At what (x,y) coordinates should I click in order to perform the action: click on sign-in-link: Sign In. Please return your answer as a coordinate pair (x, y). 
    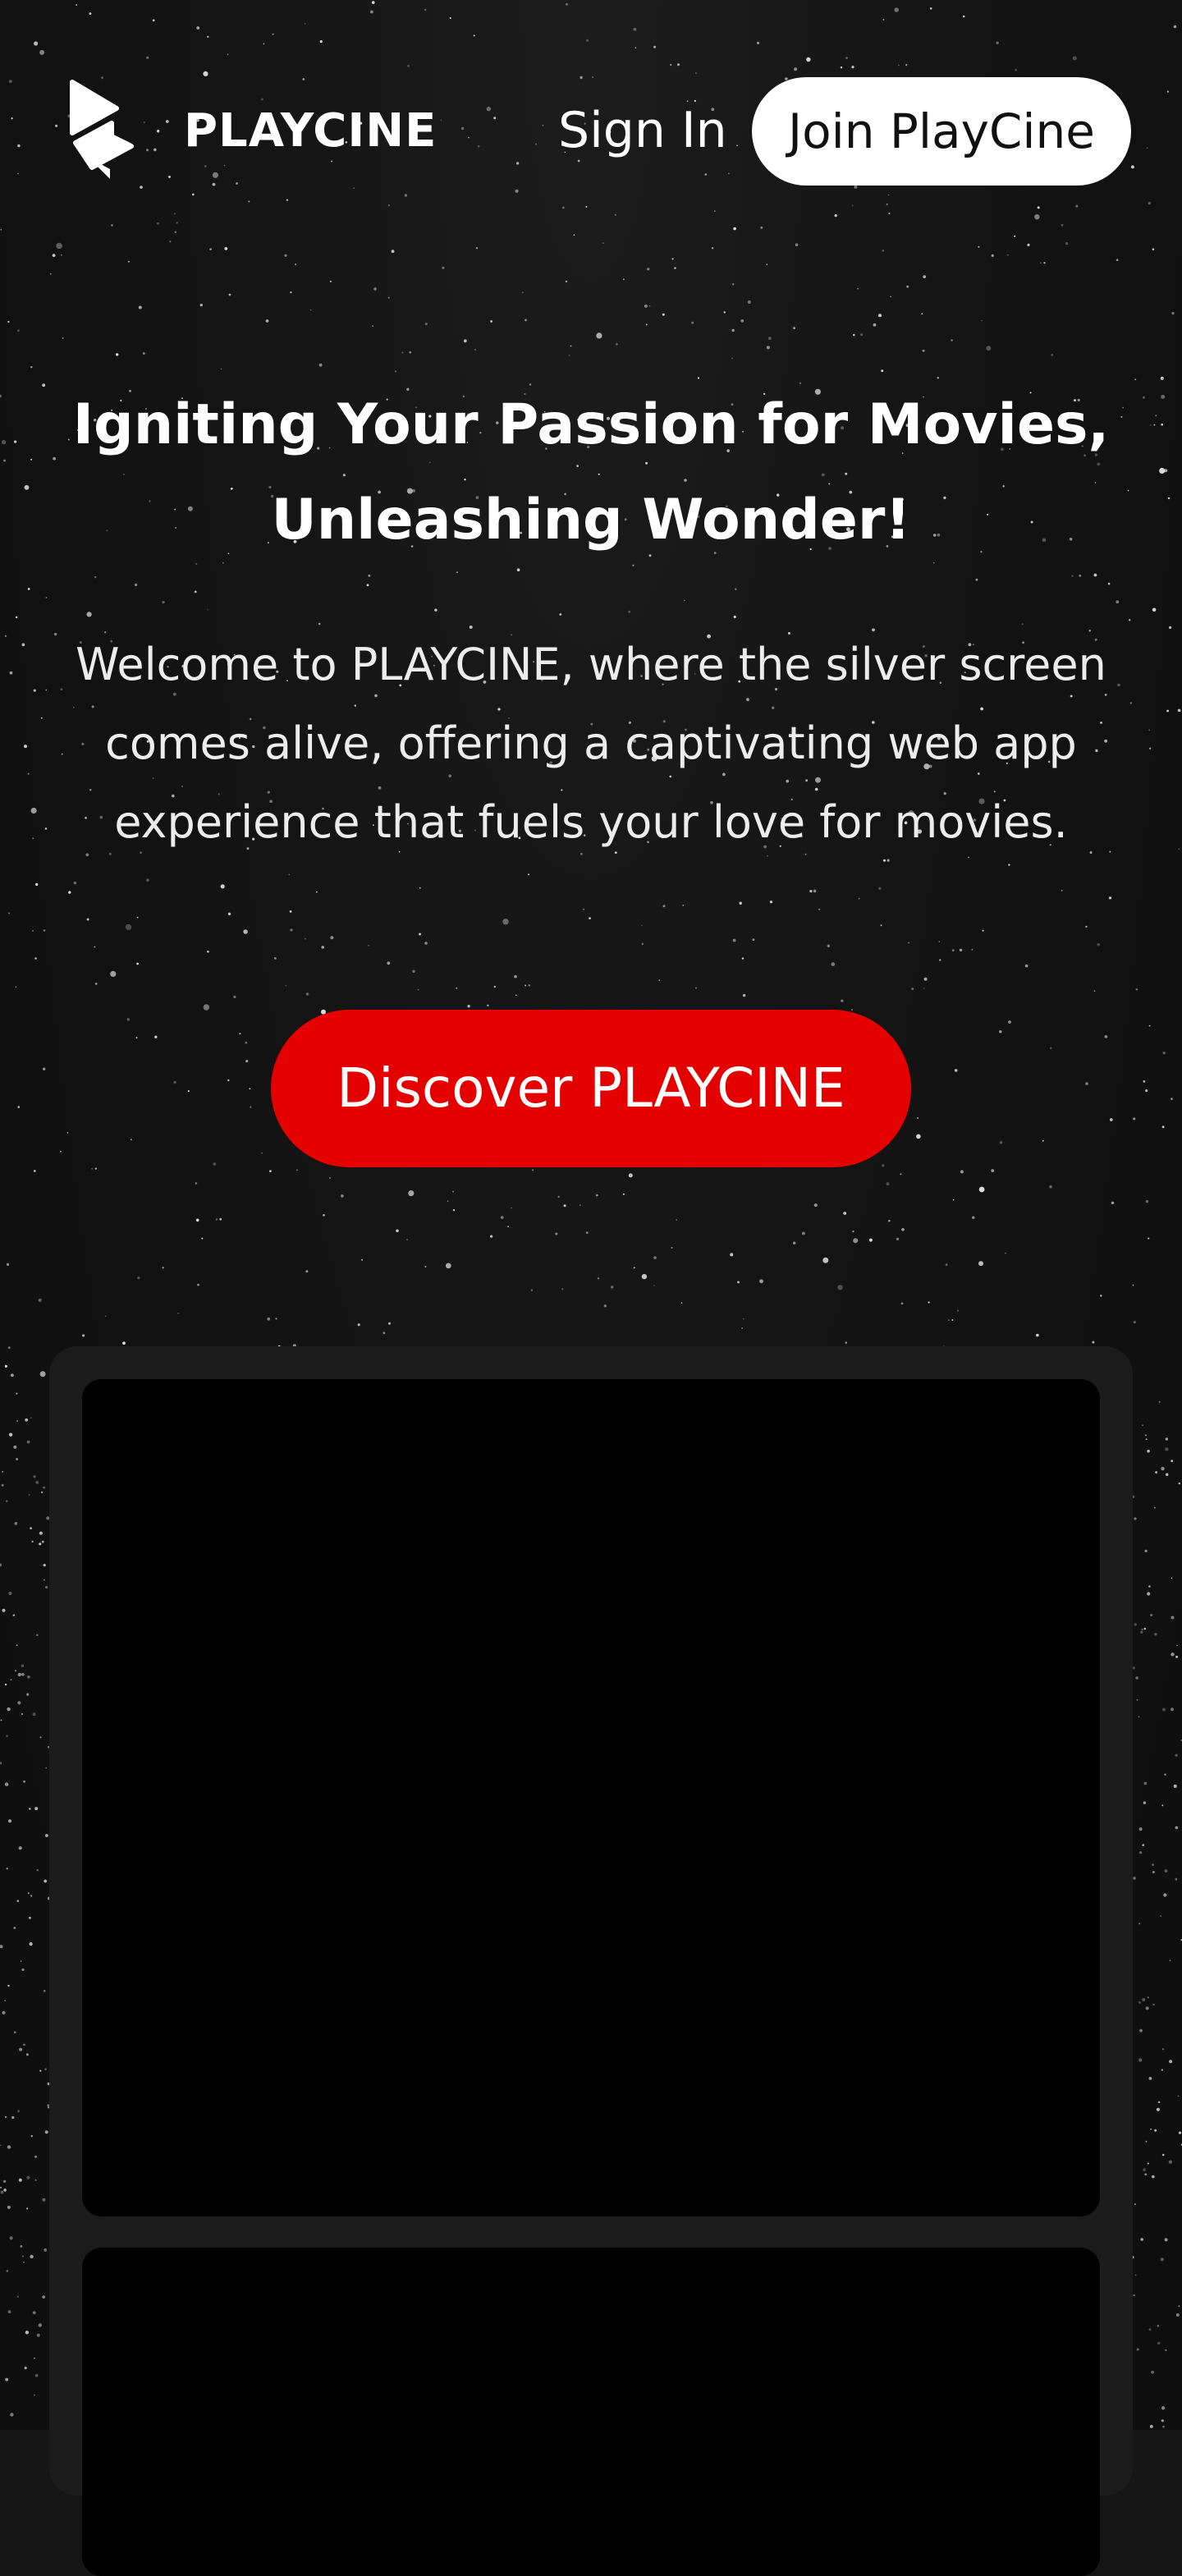
    Looking at the image, I should click on (643, 130).